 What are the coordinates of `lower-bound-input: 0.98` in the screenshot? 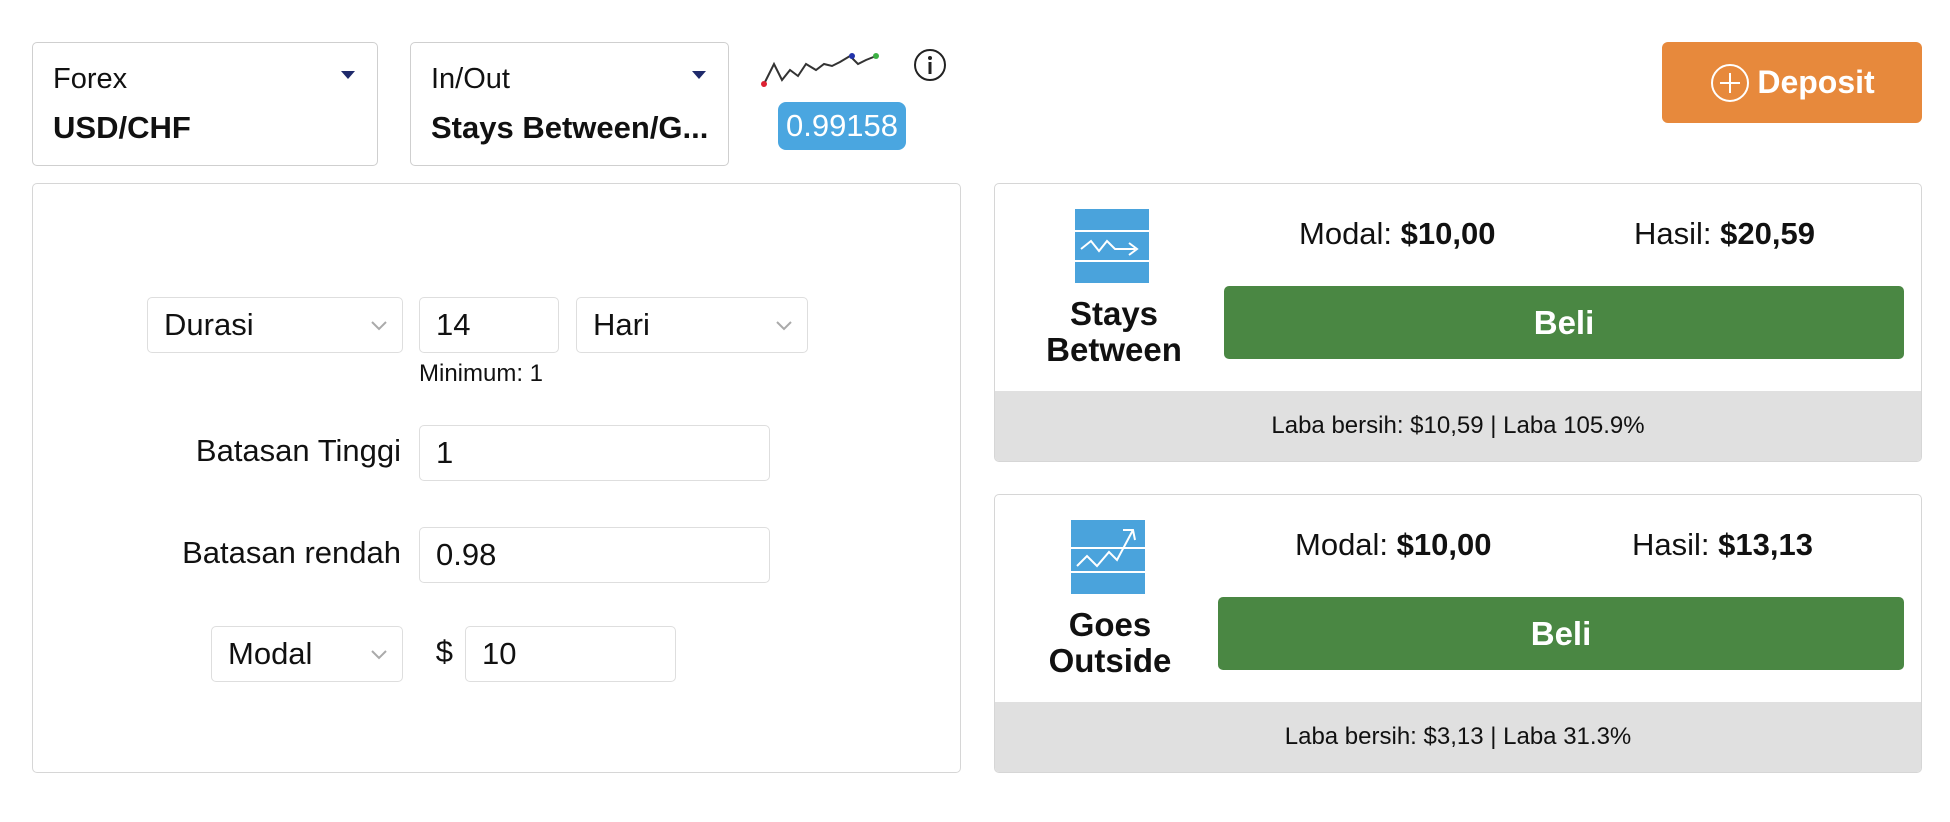 It's located at (594, 555).